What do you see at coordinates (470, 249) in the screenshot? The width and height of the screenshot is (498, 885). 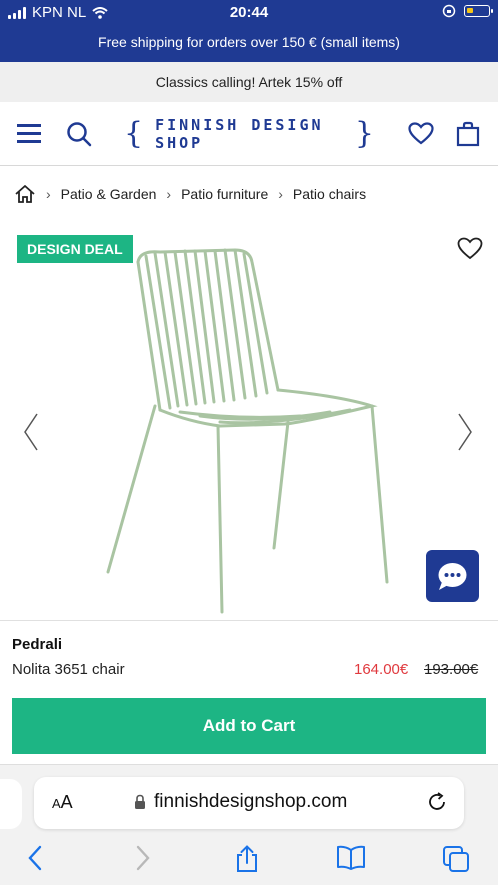 I see `favorite-heart-icon` at bounding box center [470, 249].